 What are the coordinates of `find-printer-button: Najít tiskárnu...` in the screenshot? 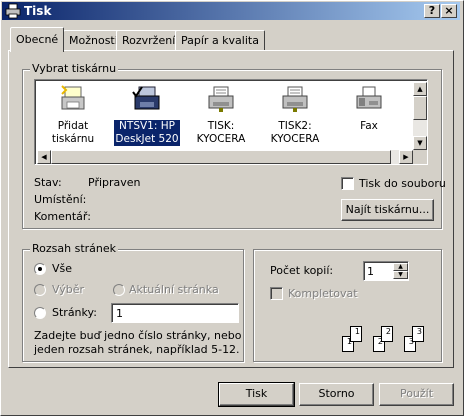 It's located at (387, 210).